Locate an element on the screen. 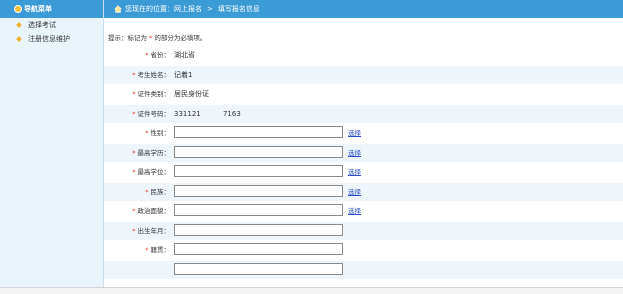 This screenshot has height=294, width=623. sidebar-header: 导航菜单 is located at coordinates (51, 9).